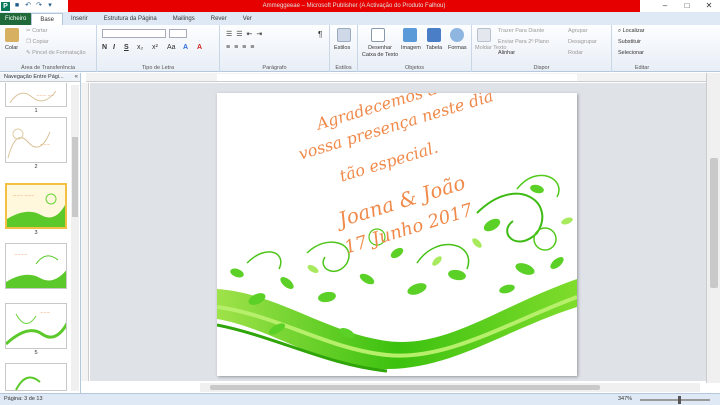 The width and height of the screenshot is (720, 405). What do you see at coordinates (380, 52) in the screenshot?
I see `draw-textbox-button: Desenhar Caixa de Texto` at bounding box center [380, 52].